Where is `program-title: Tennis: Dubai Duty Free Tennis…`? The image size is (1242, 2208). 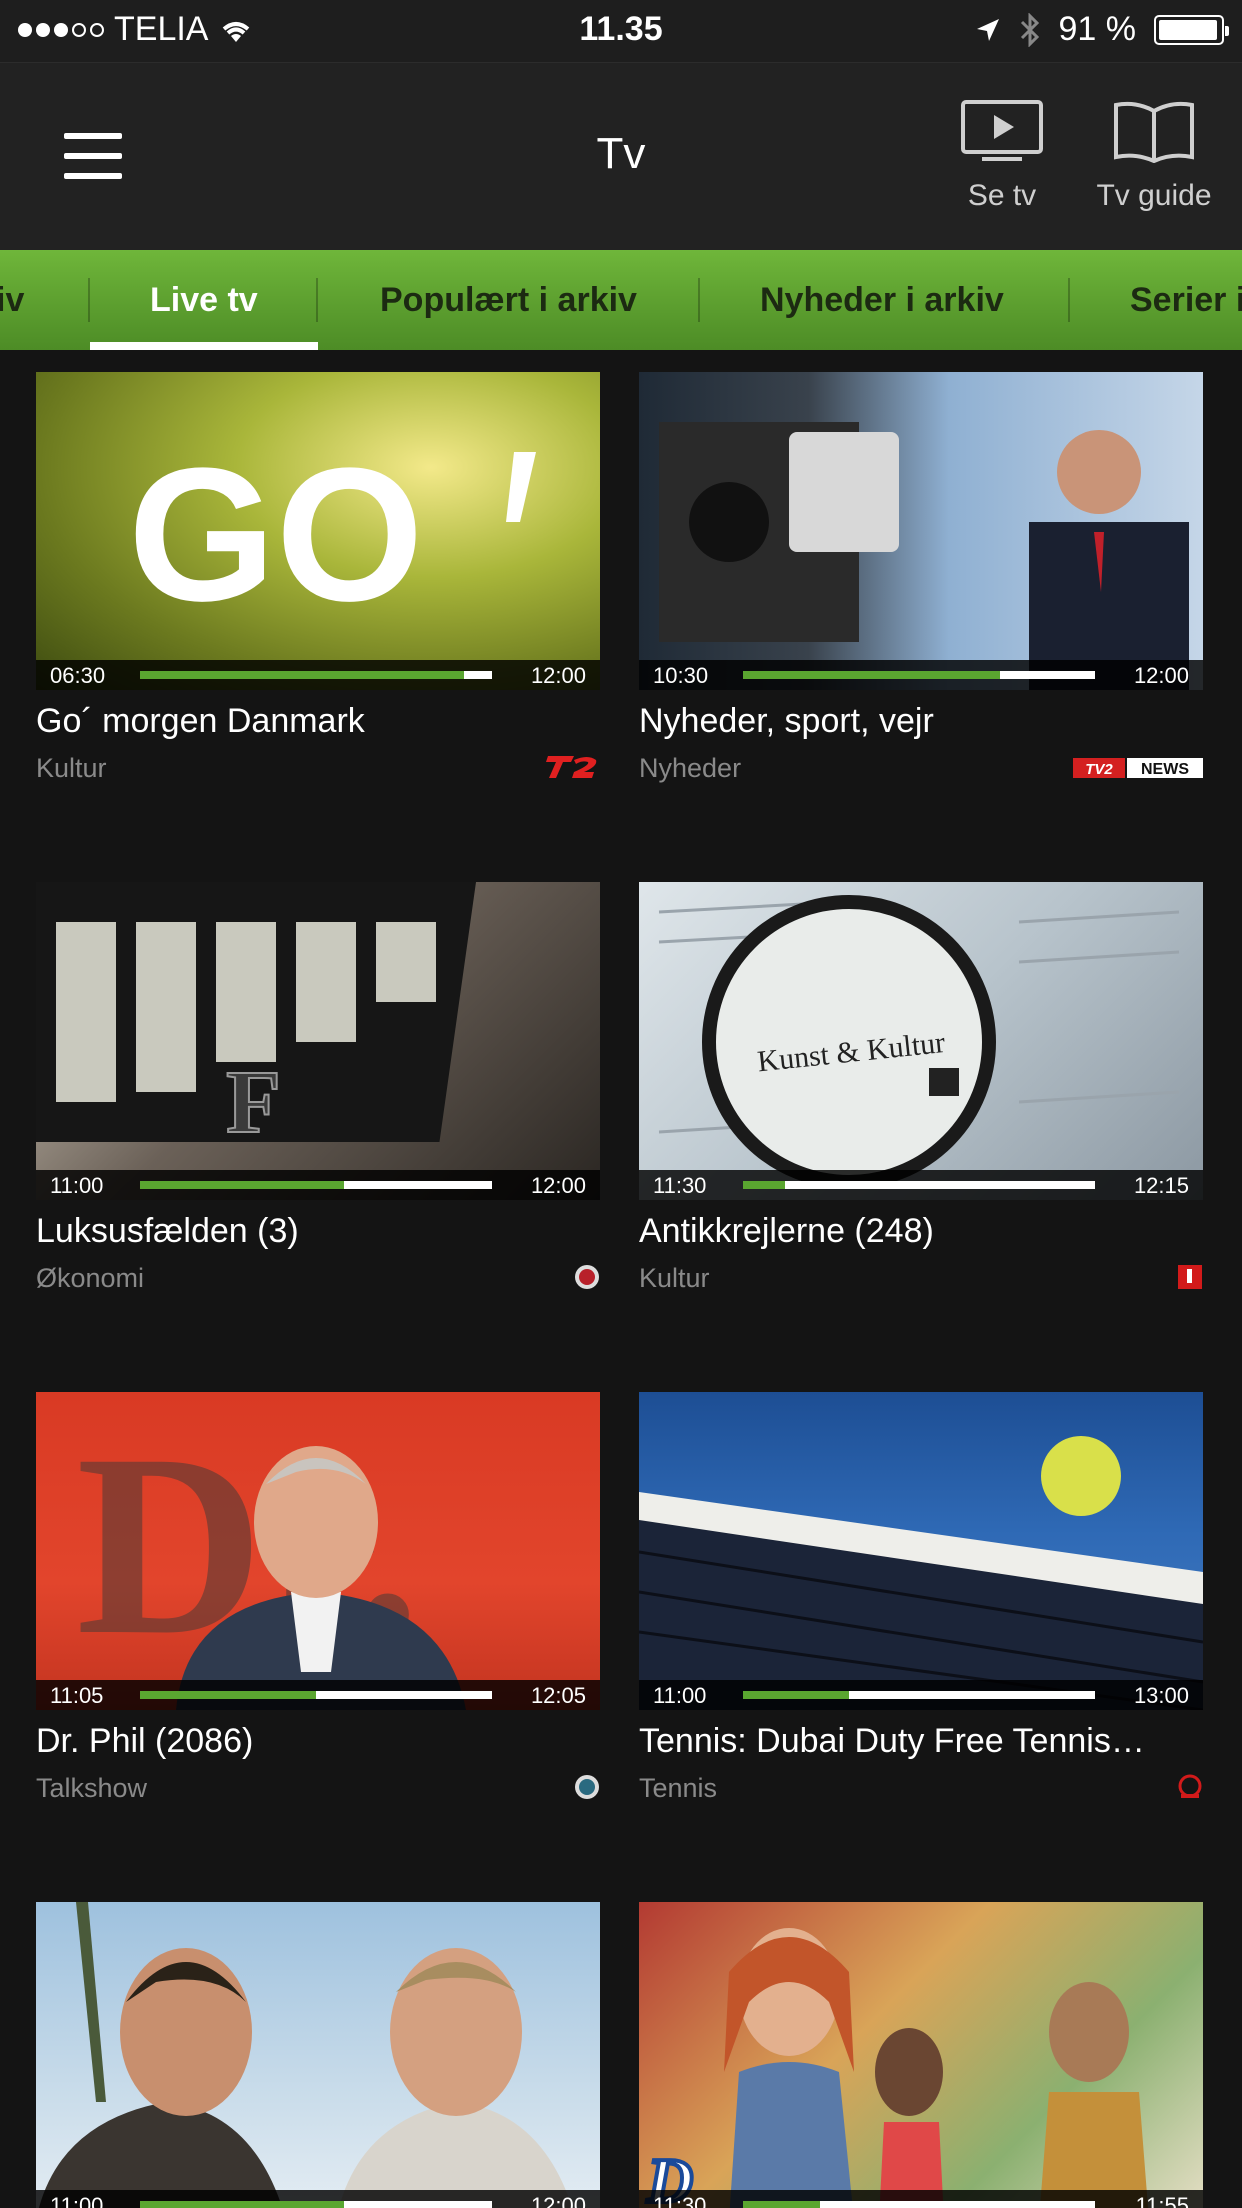 program-title: Tennis: Dubai Duty Free Tennis… is located at coordinates (892, 1741).